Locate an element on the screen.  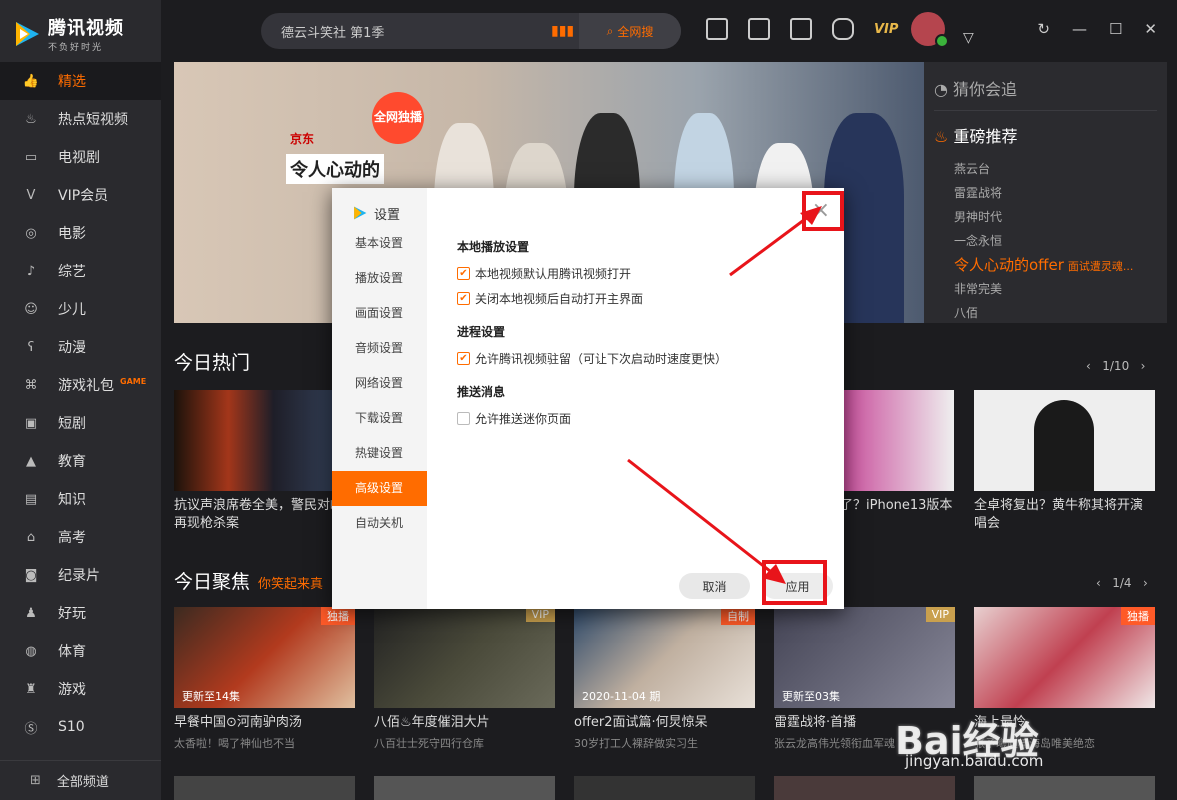
settings-option: ✔ 关闭本地视频后自动打开主界面 is located at coordinates (642, 298).